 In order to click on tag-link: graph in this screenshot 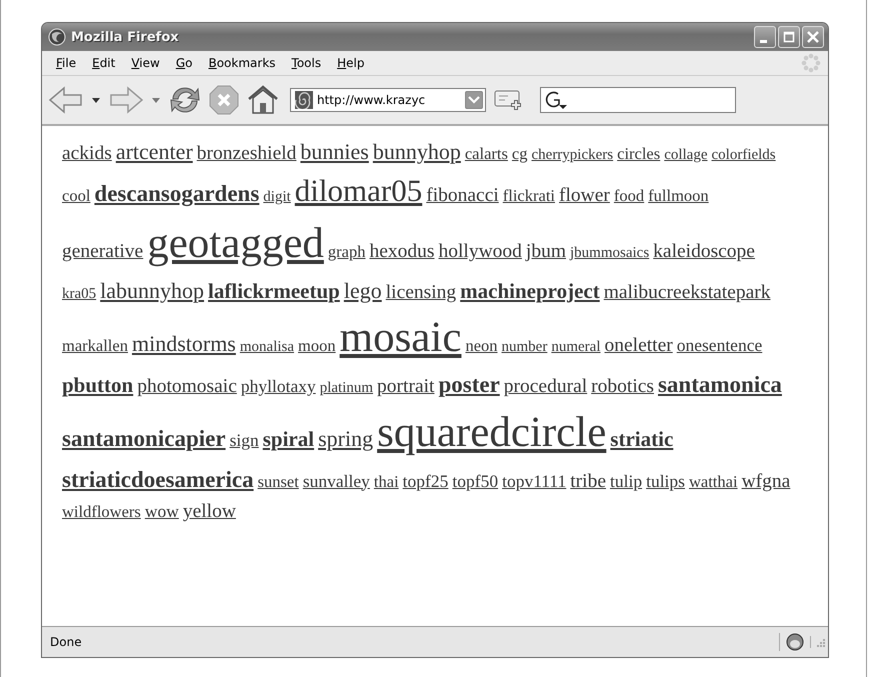, I will do `click(347, 252)`.